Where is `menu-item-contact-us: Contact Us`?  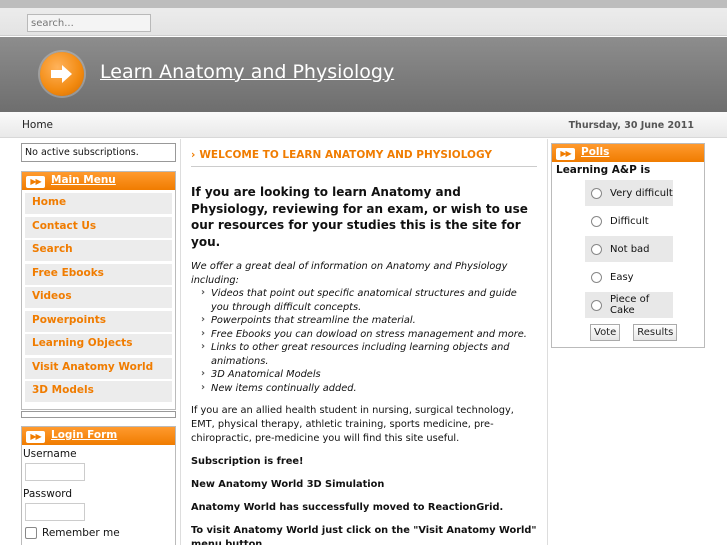 menu-item-contact-us: Contact Us is located at coordinates (98, 227).